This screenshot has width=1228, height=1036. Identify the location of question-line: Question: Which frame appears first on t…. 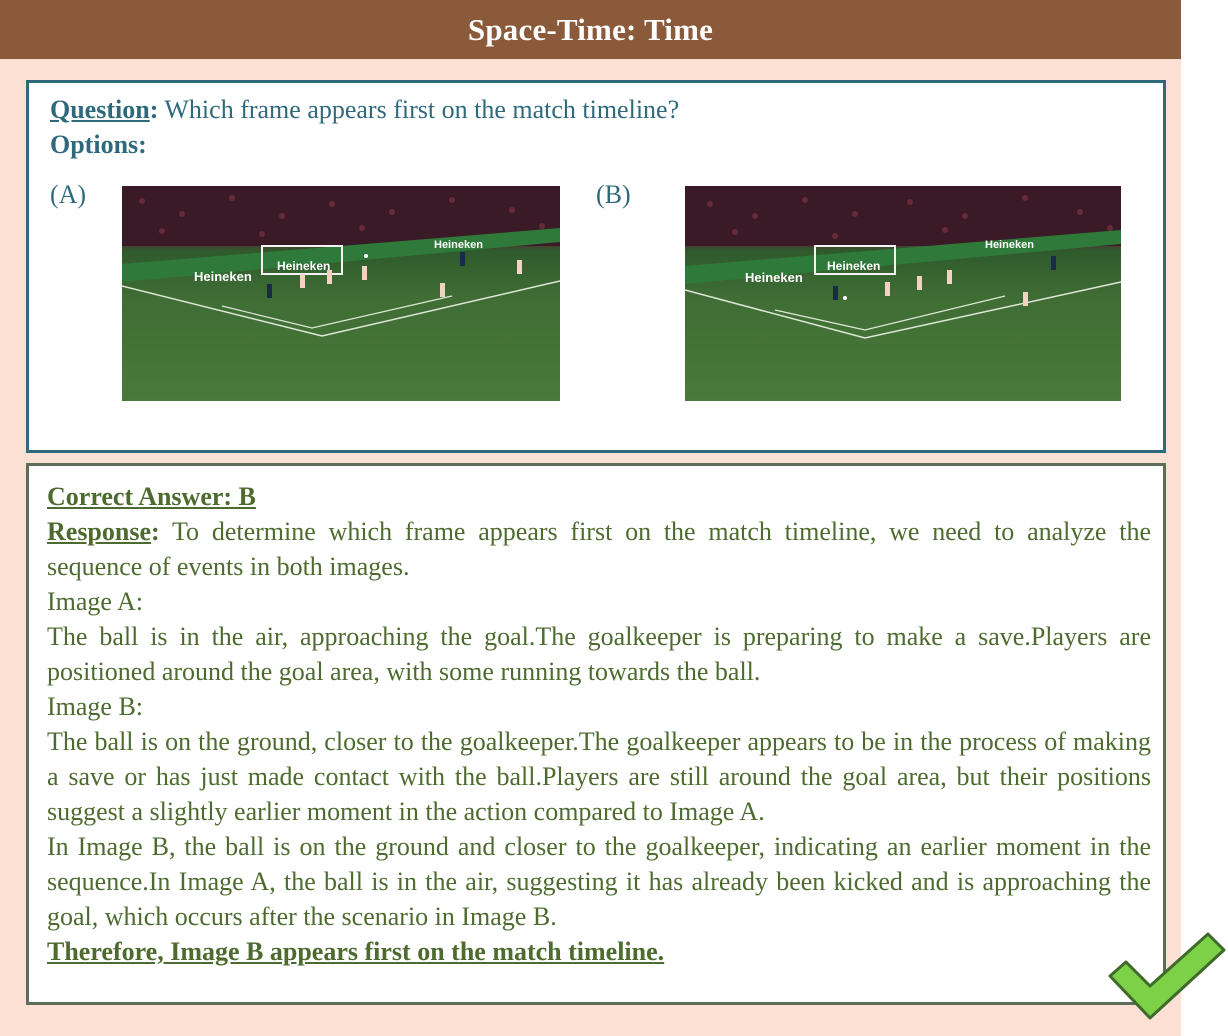
(364, 110).